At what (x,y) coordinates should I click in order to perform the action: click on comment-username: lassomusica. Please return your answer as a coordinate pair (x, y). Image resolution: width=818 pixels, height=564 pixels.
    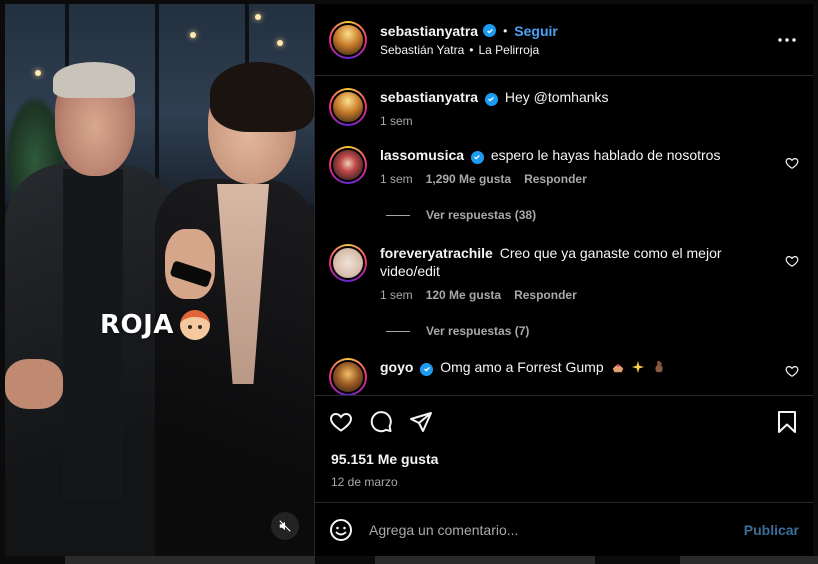
    Looking at the image, I should click on (422, 155).